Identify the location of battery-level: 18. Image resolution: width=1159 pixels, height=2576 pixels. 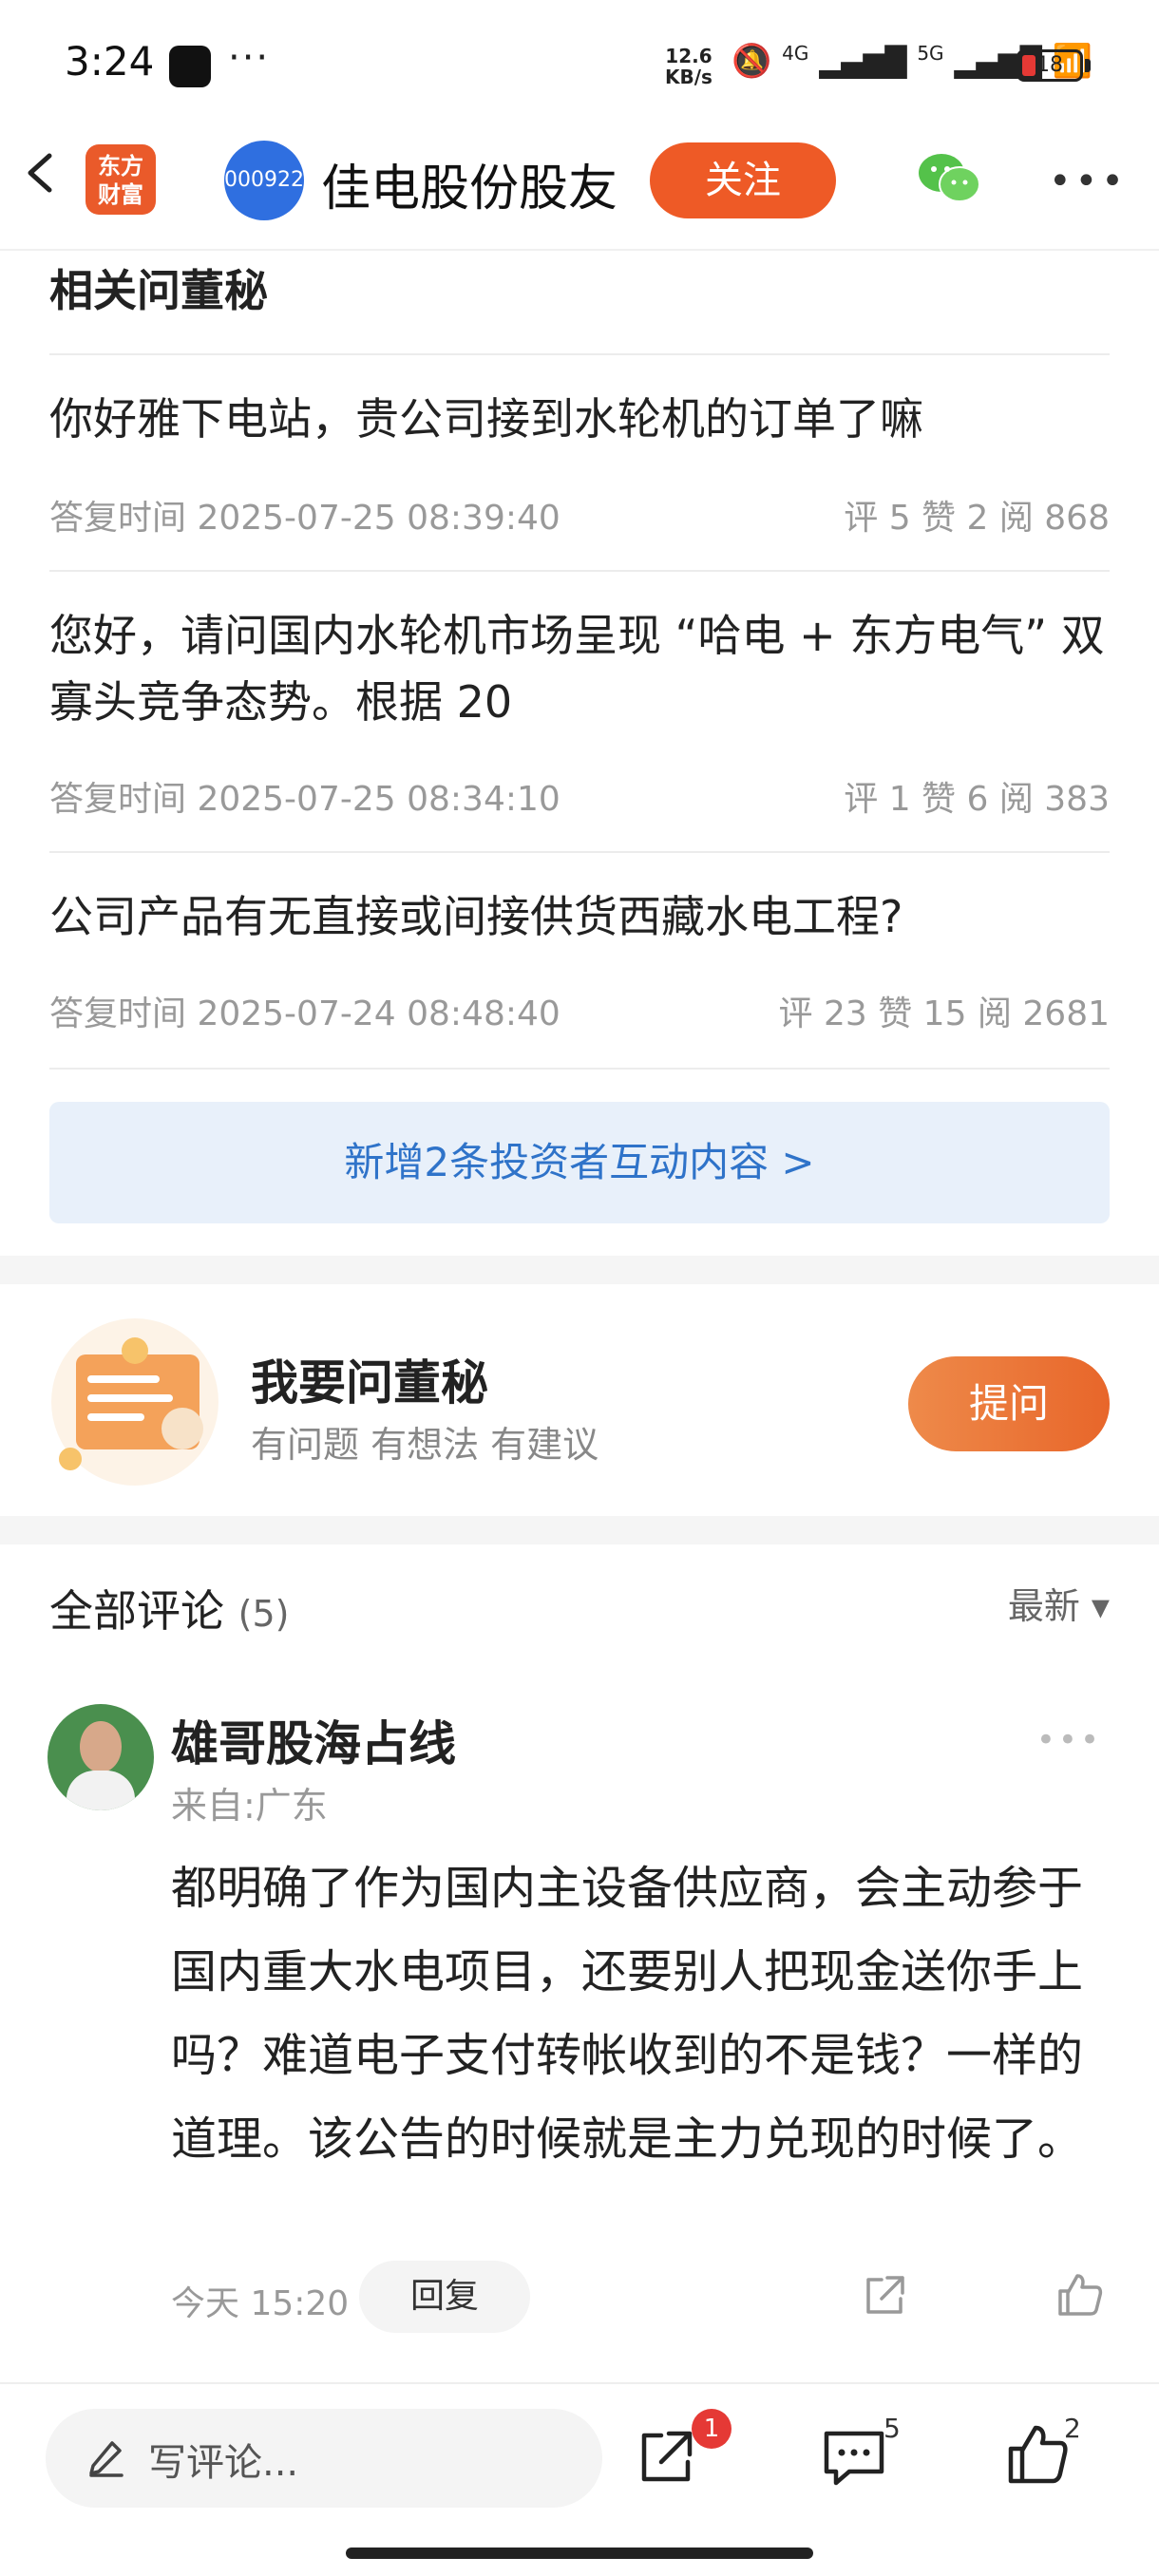
(1049, 65).